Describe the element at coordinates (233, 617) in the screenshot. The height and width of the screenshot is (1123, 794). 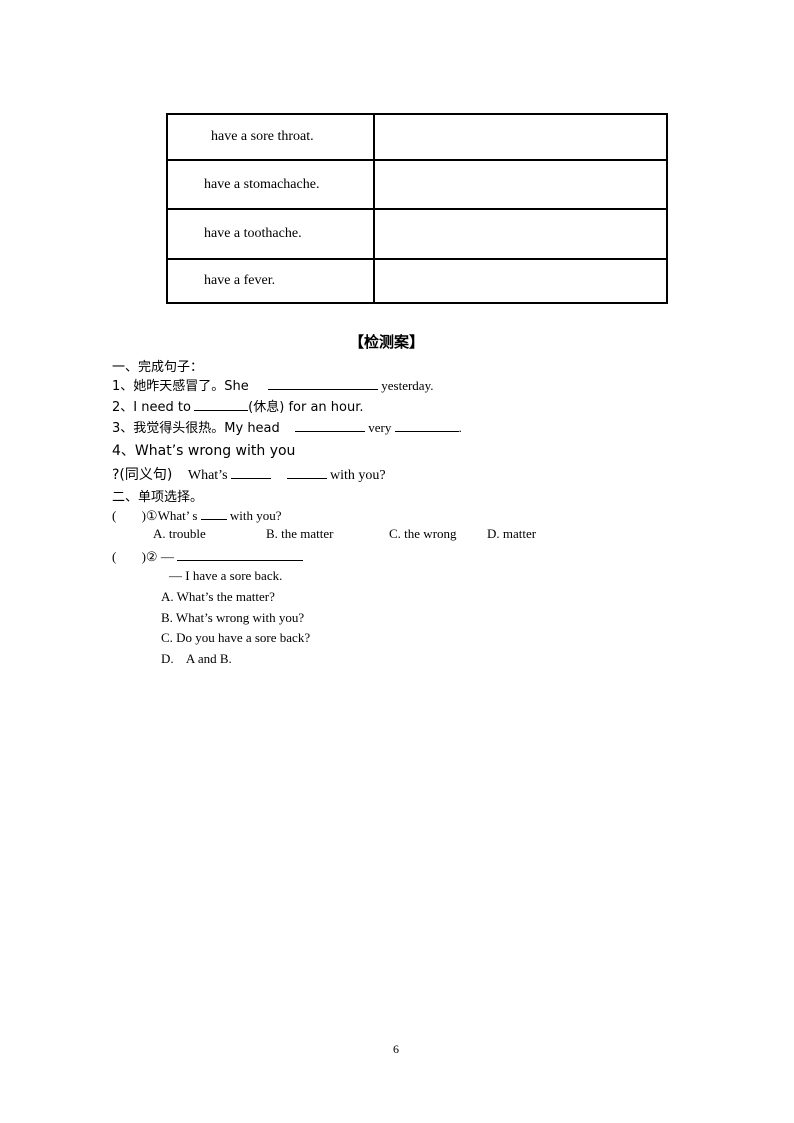
I see `cq2-option-b: B. What’s wrong with you?` at that location.